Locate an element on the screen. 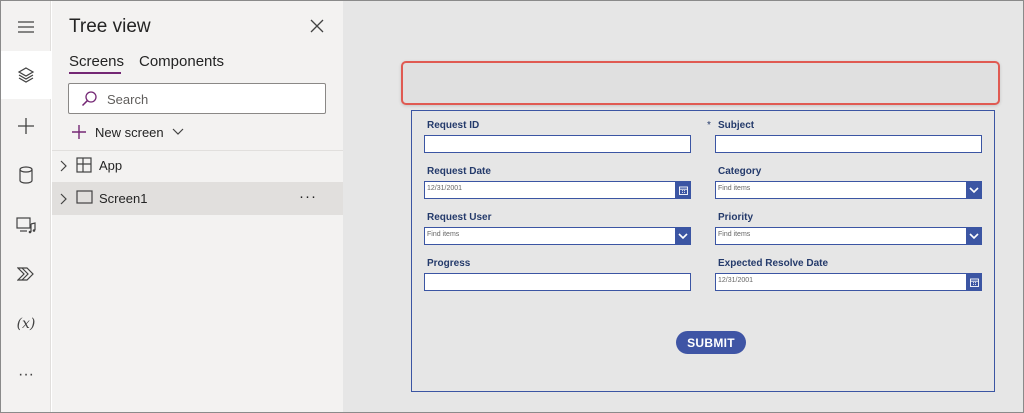 Image resolution: width=1024 pixels, height=413 pixels. field-label-subject: Subject is located at coordinates (736, 125).